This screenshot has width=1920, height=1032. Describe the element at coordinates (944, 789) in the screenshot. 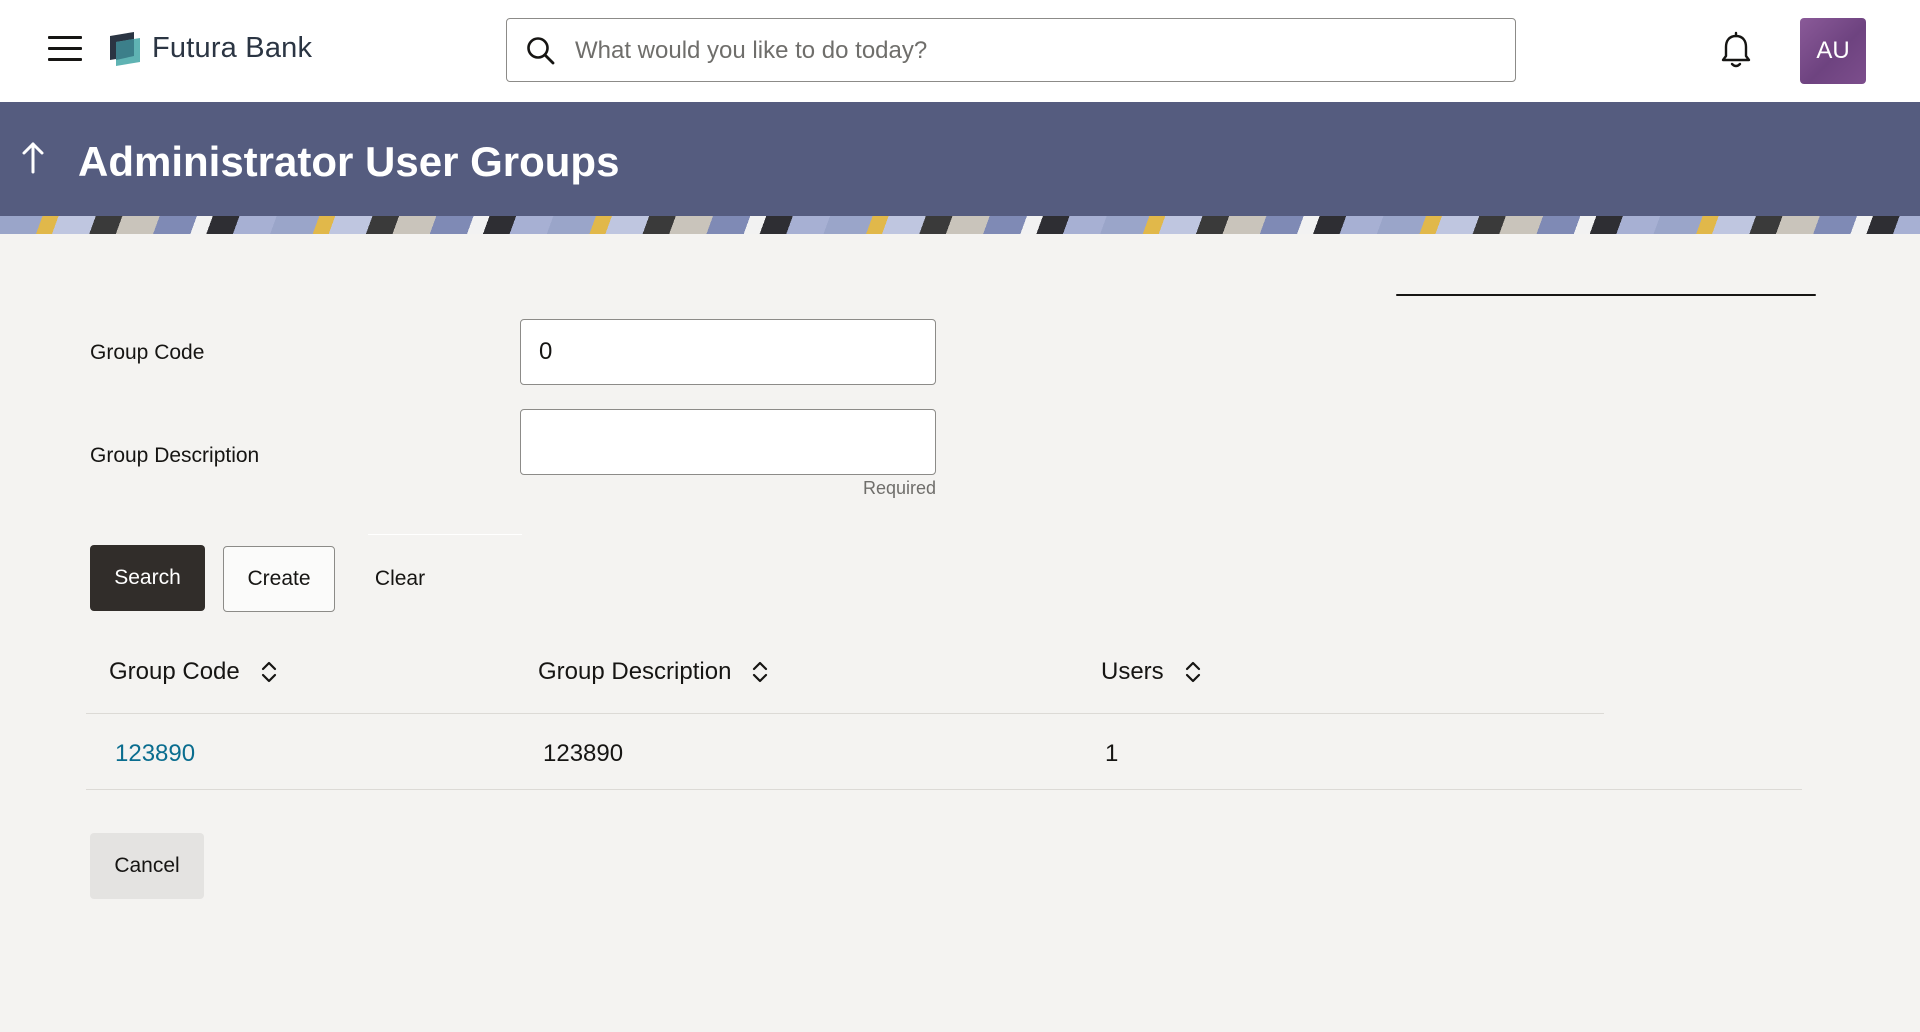

I see `table-row-divider` at that location.